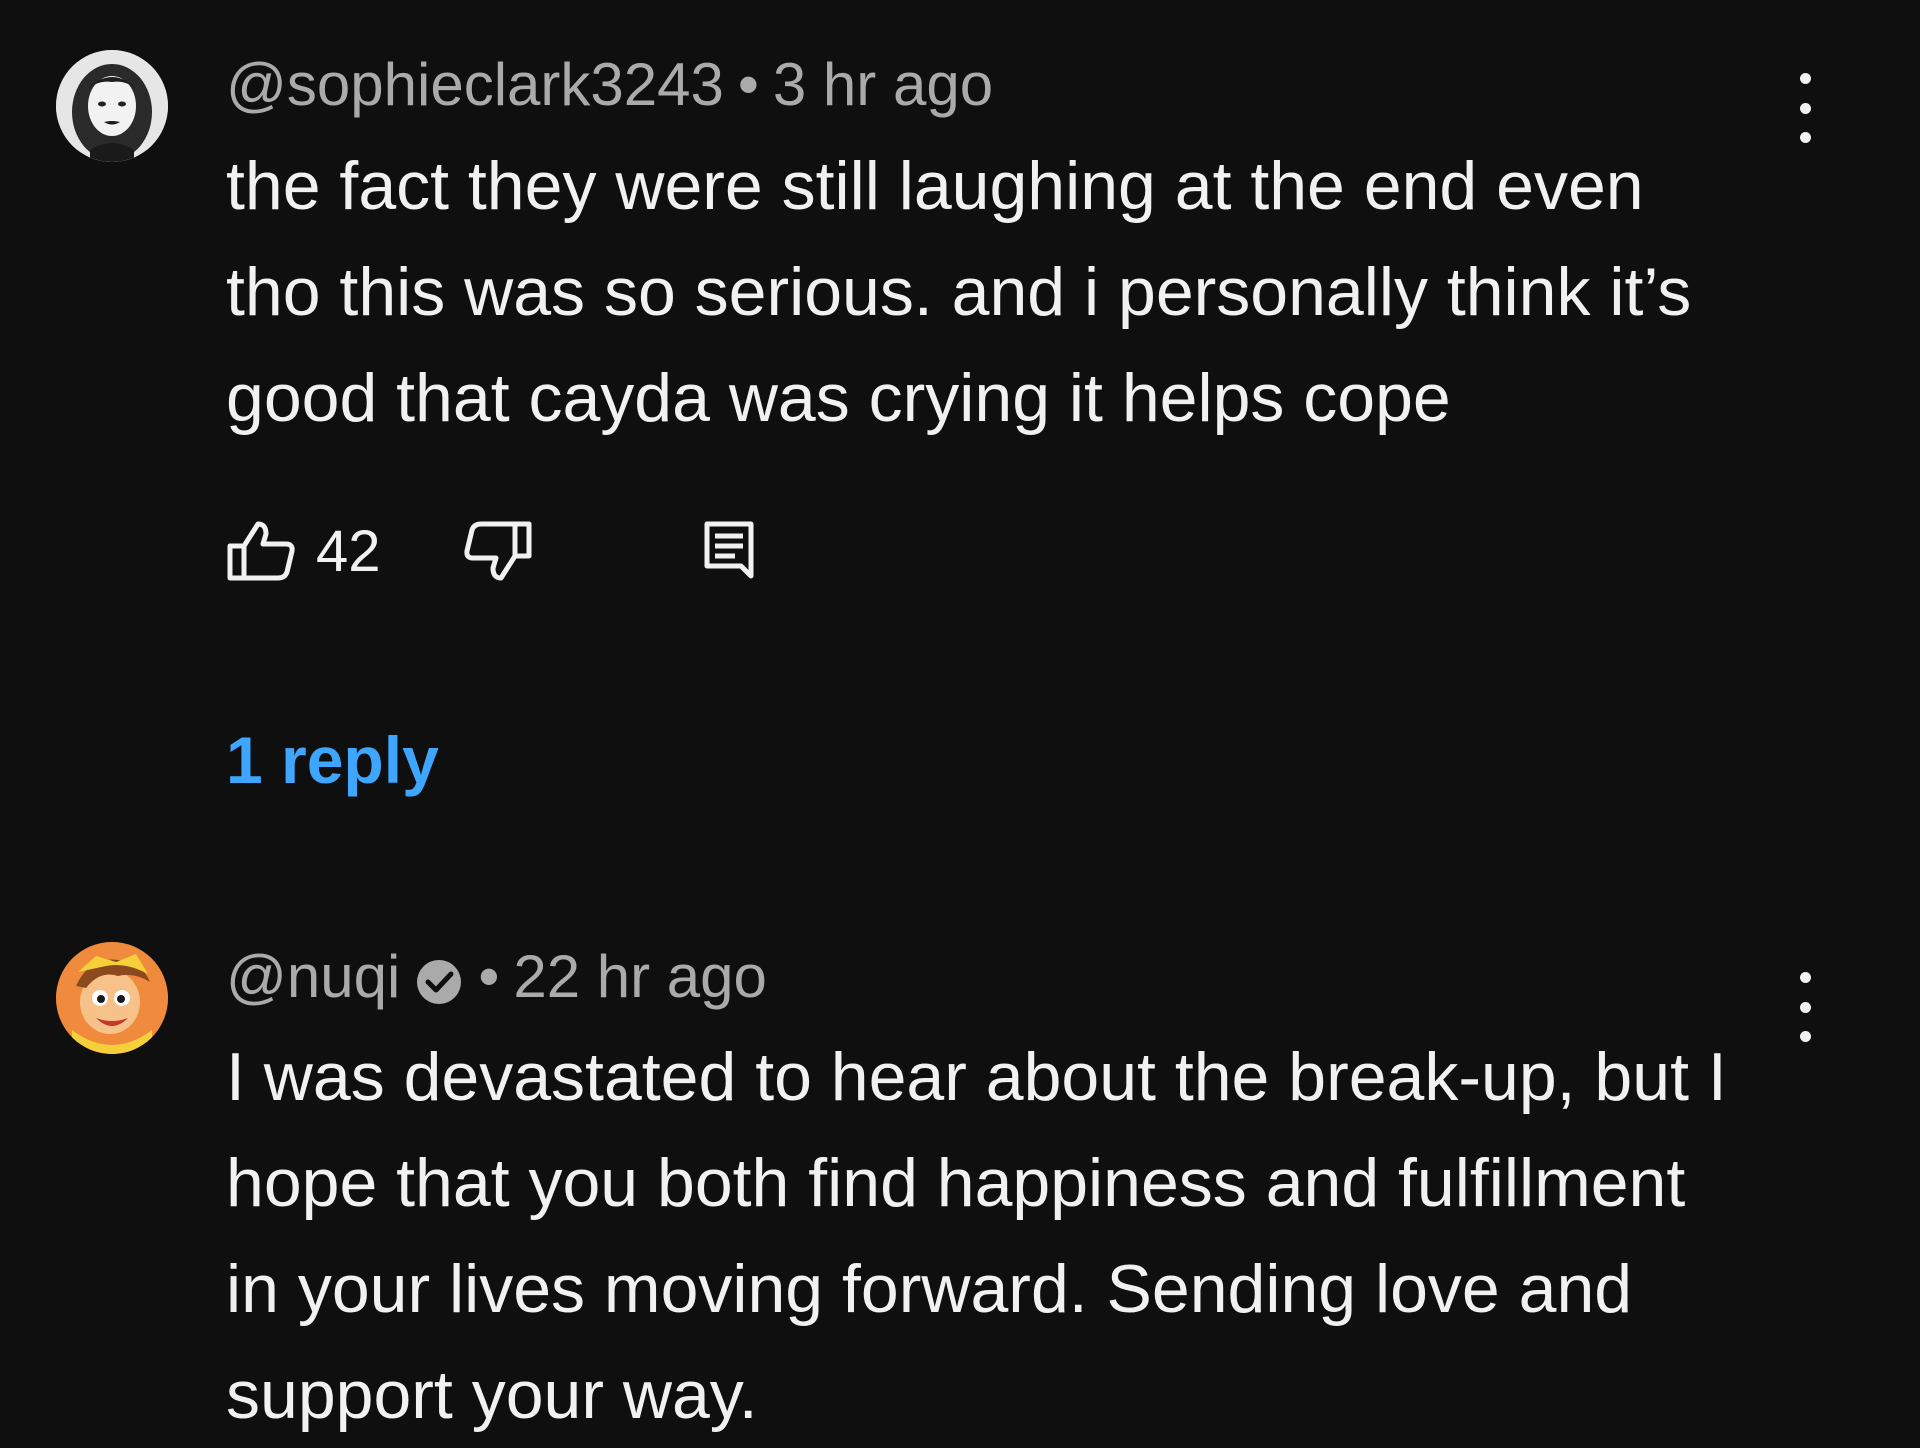  Describe the element at coordinates (261, 551) in the screenshot. I see `thumbs-up-icon` at that location.